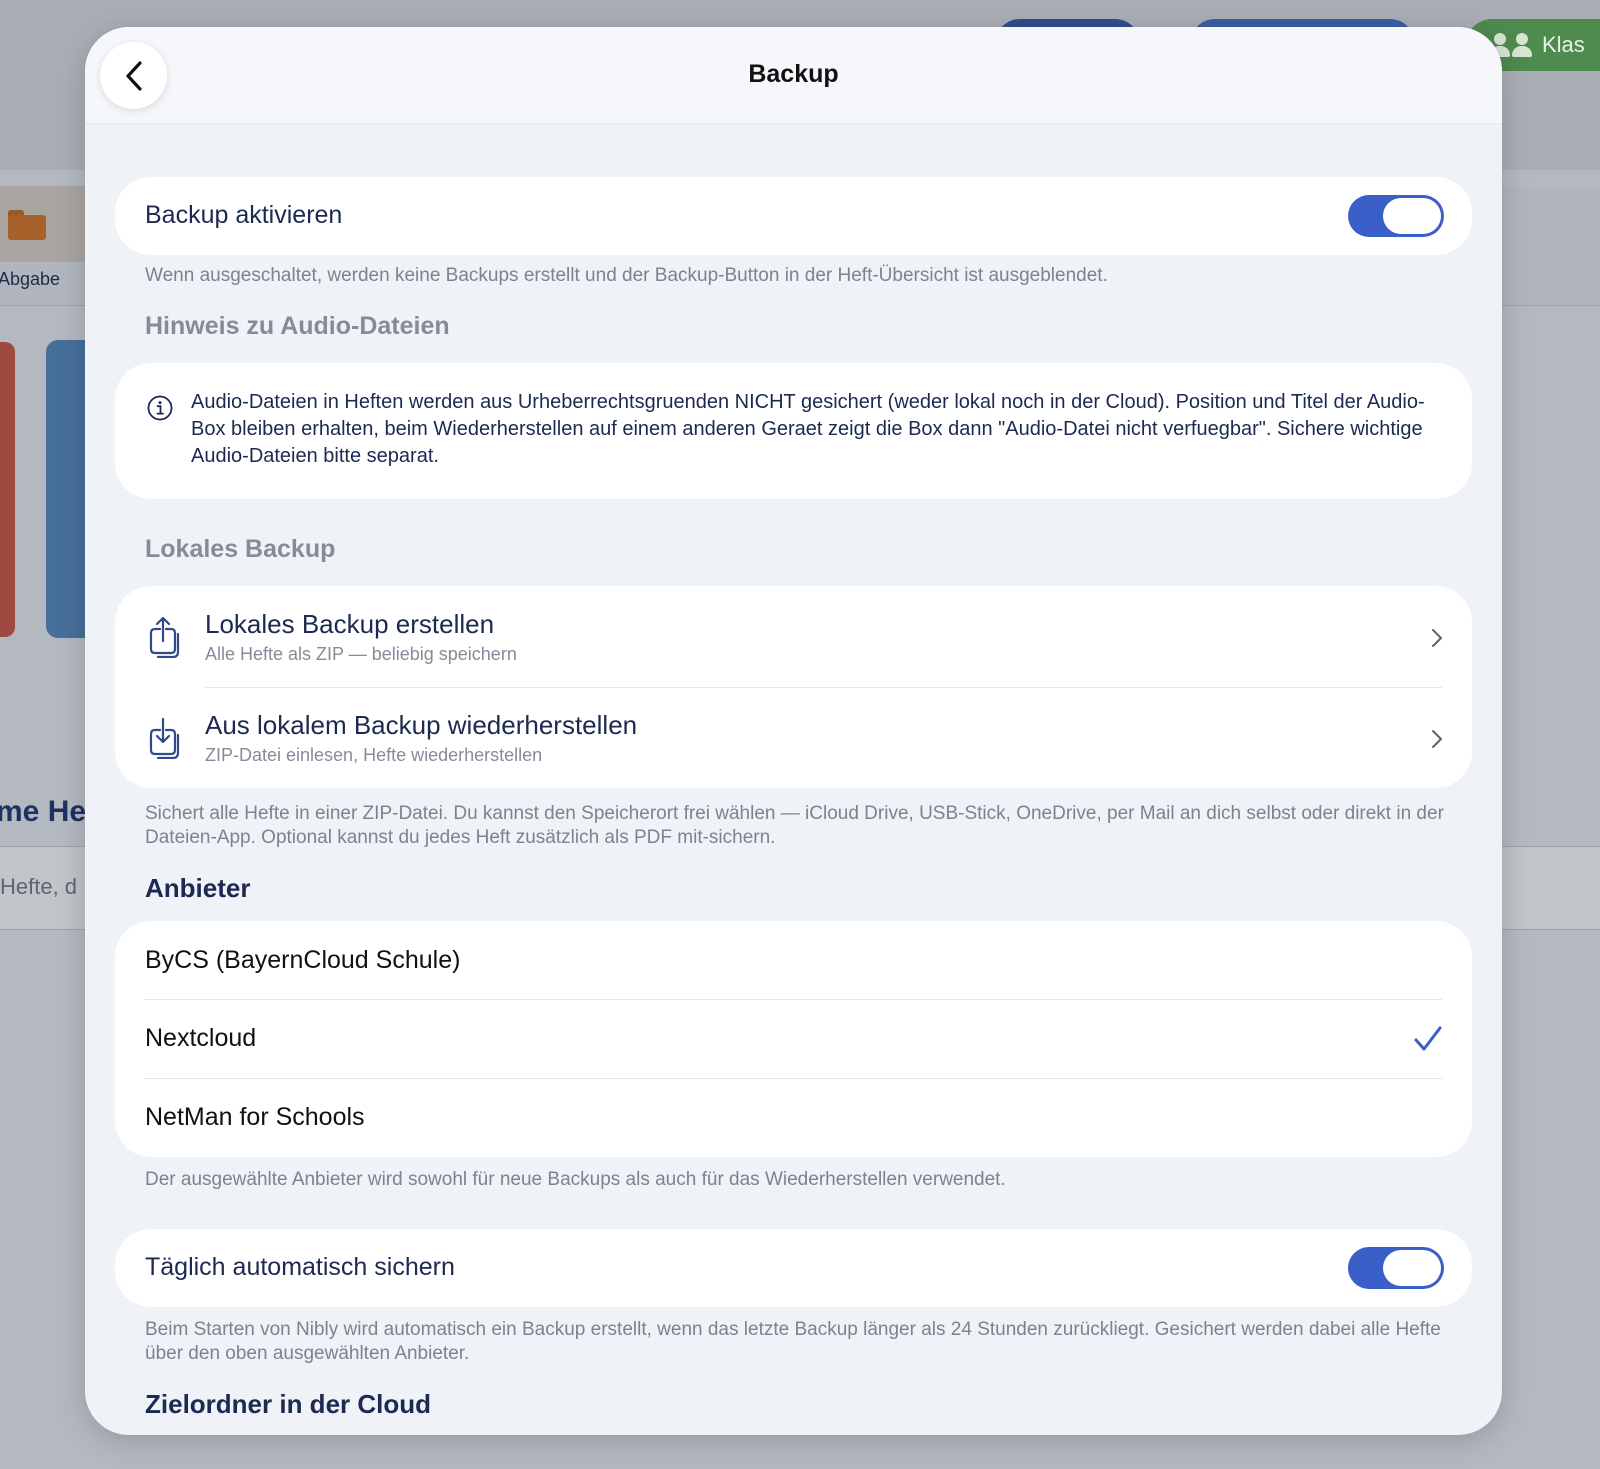  What do you see at coordinates (7, 489) in the screenshot?
I see `background-notebook-cover` at bounding box center [7, 489].